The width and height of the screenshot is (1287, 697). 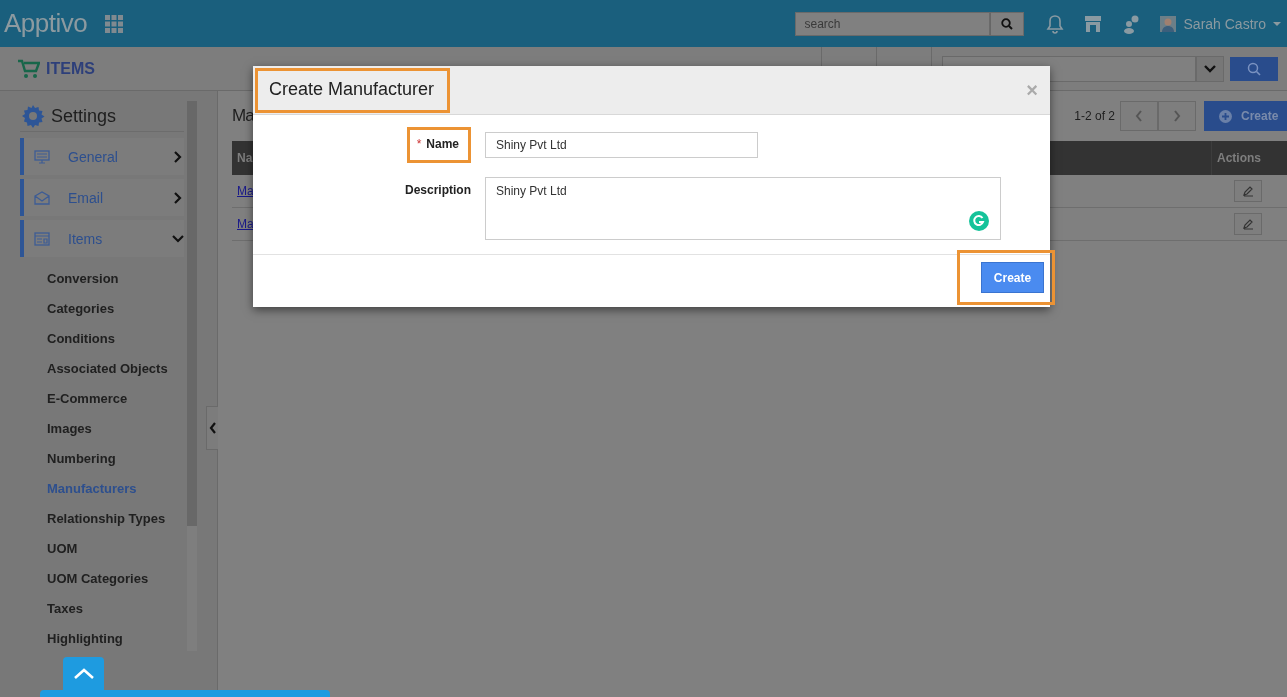 I want to click on next-button, so click(x=1177, y=116).